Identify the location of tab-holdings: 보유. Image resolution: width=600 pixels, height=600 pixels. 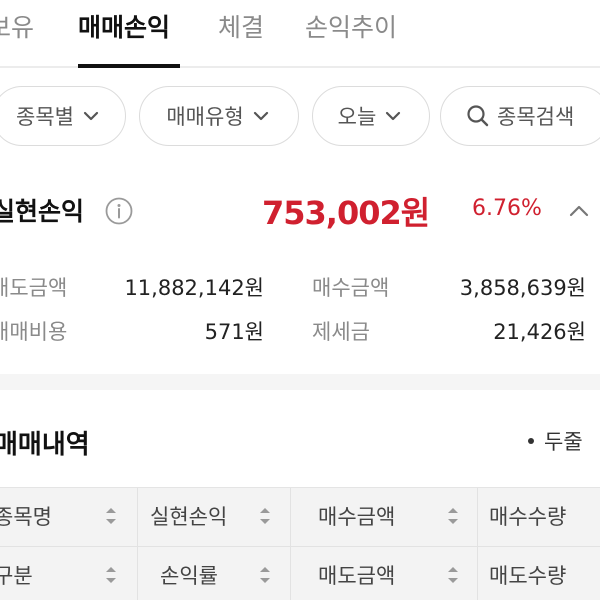
(17, 28).